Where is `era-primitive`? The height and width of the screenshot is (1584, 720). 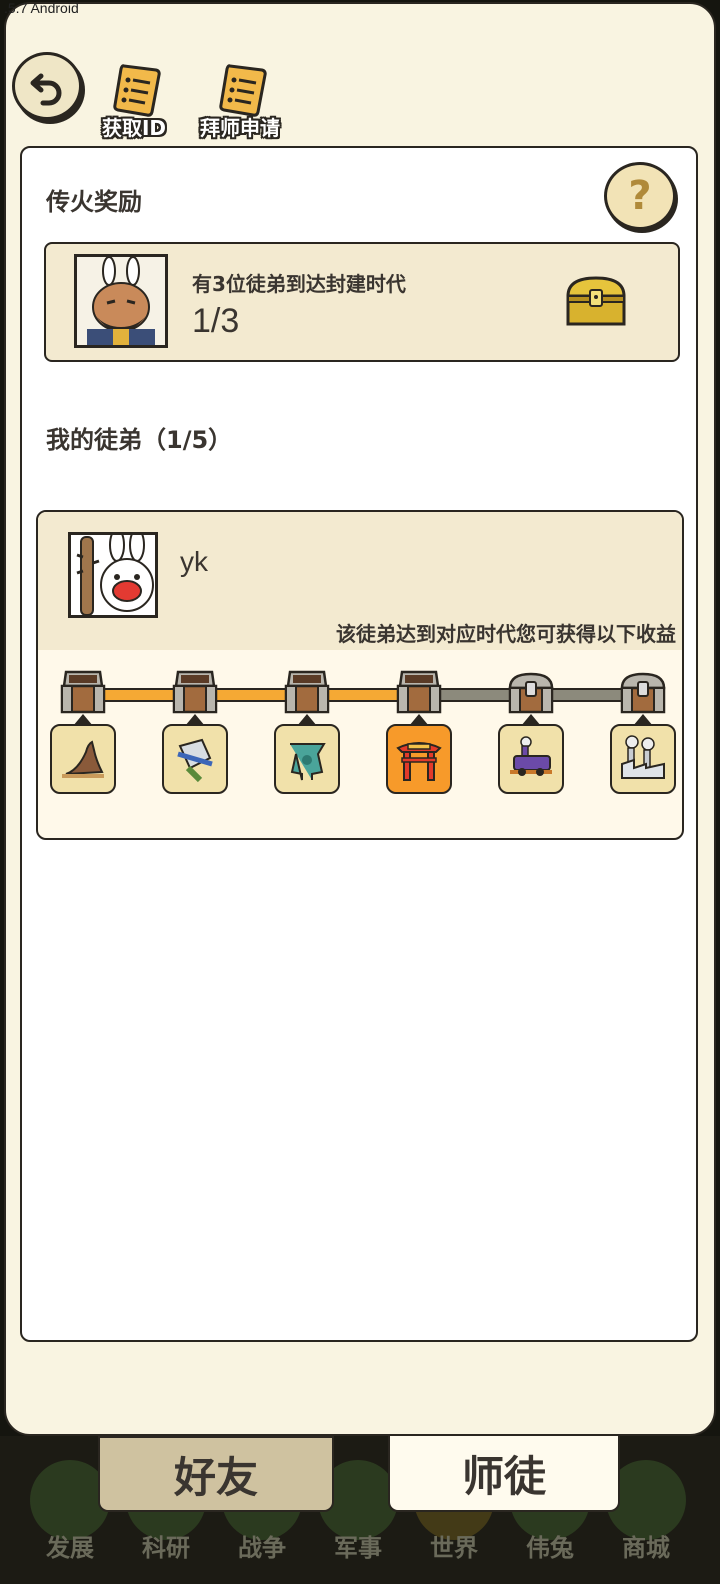 era-primitive is located at coordinates (83, 754).